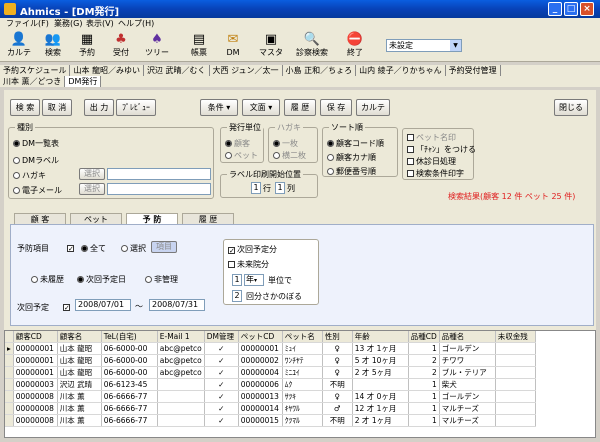 This screenshot has height=442, width=600. Describe the element at coordinates (337, 337) in the screenshot. I see `col-header: 性別` at that location.